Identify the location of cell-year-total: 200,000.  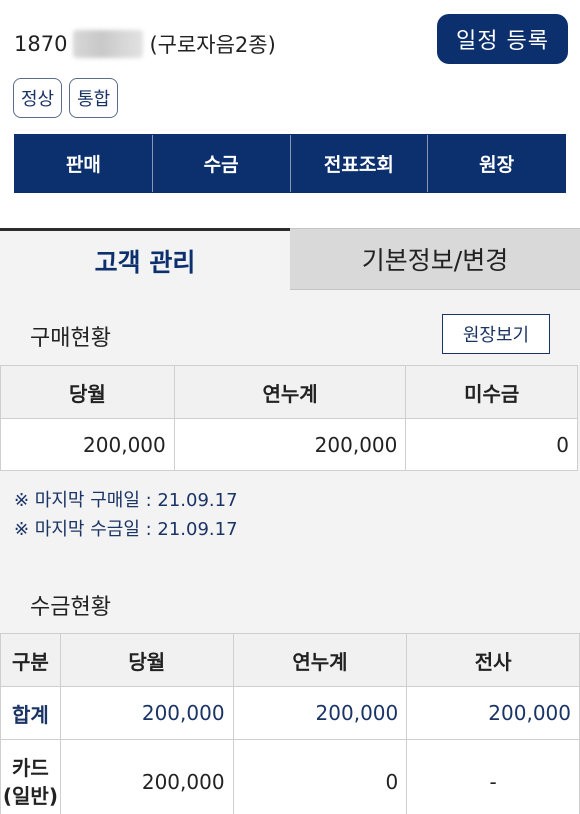
(290, 444).